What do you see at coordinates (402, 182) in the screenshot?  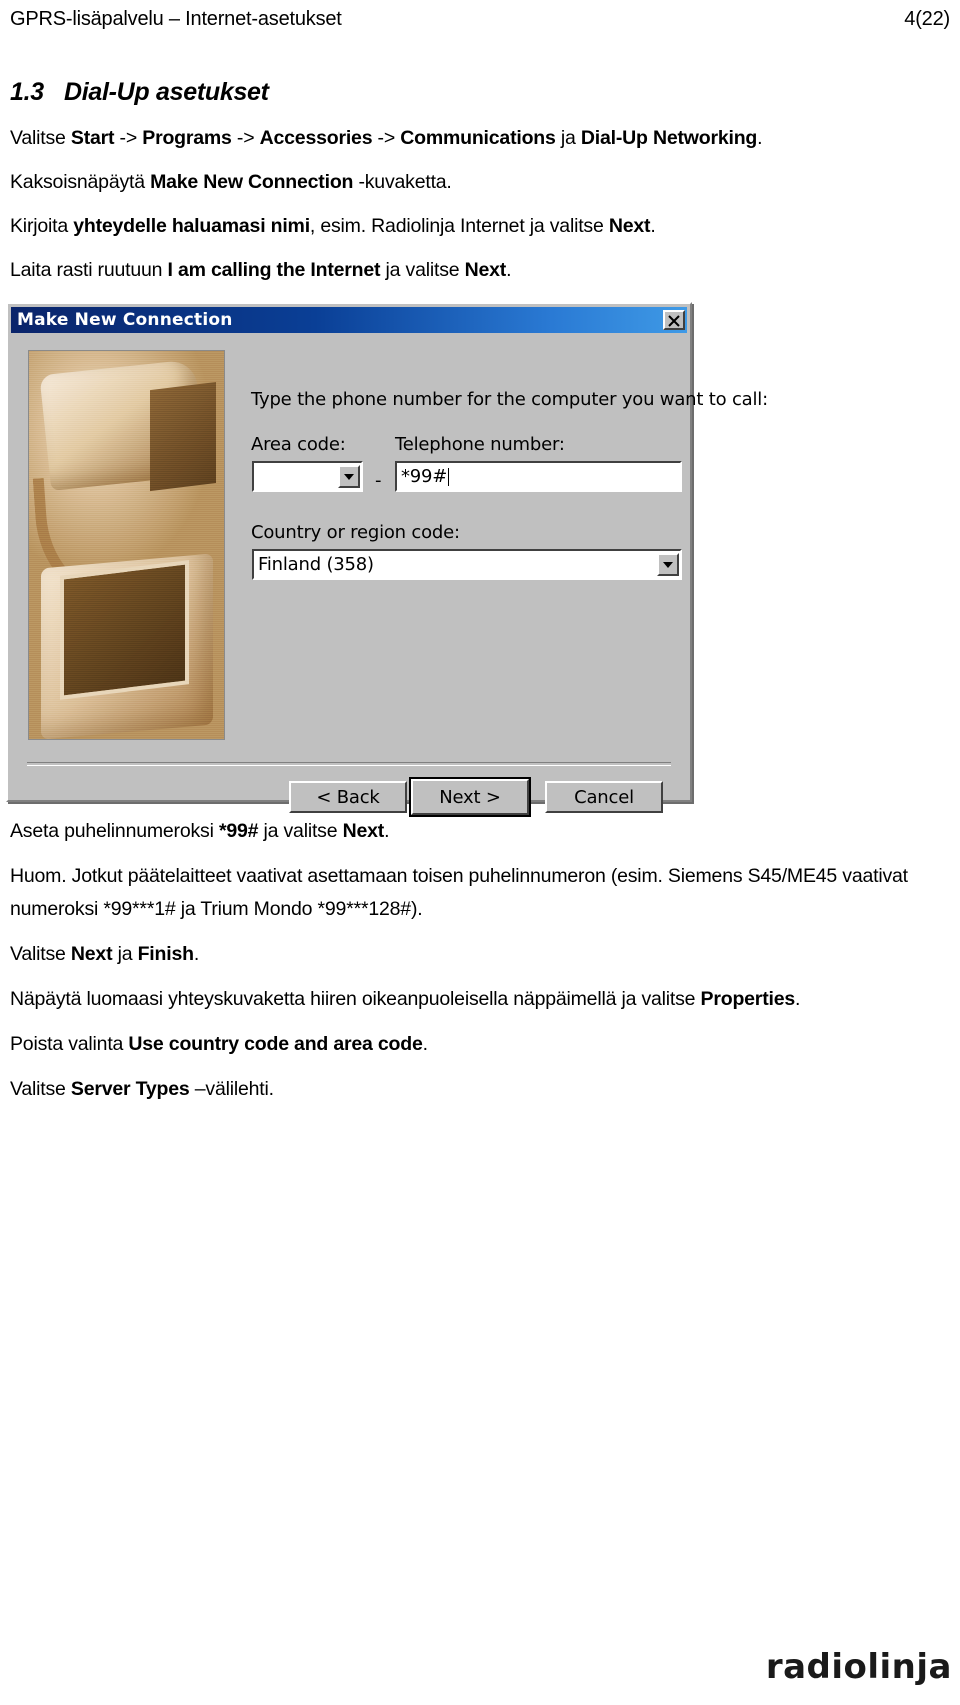 I see `text-run: -kuvaketta.` at bounding box center [402, 182].